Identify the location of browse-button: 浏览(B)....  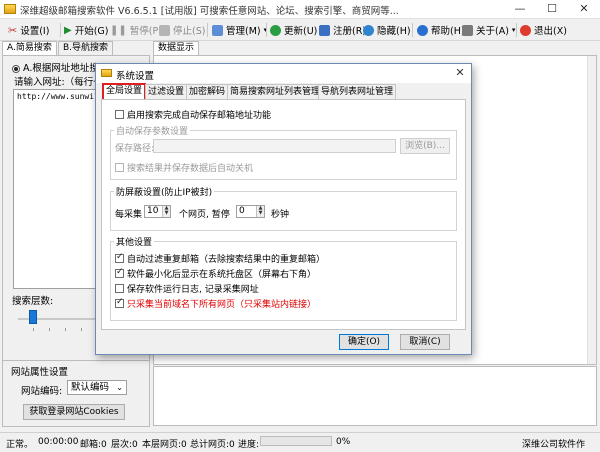
(425, 146).